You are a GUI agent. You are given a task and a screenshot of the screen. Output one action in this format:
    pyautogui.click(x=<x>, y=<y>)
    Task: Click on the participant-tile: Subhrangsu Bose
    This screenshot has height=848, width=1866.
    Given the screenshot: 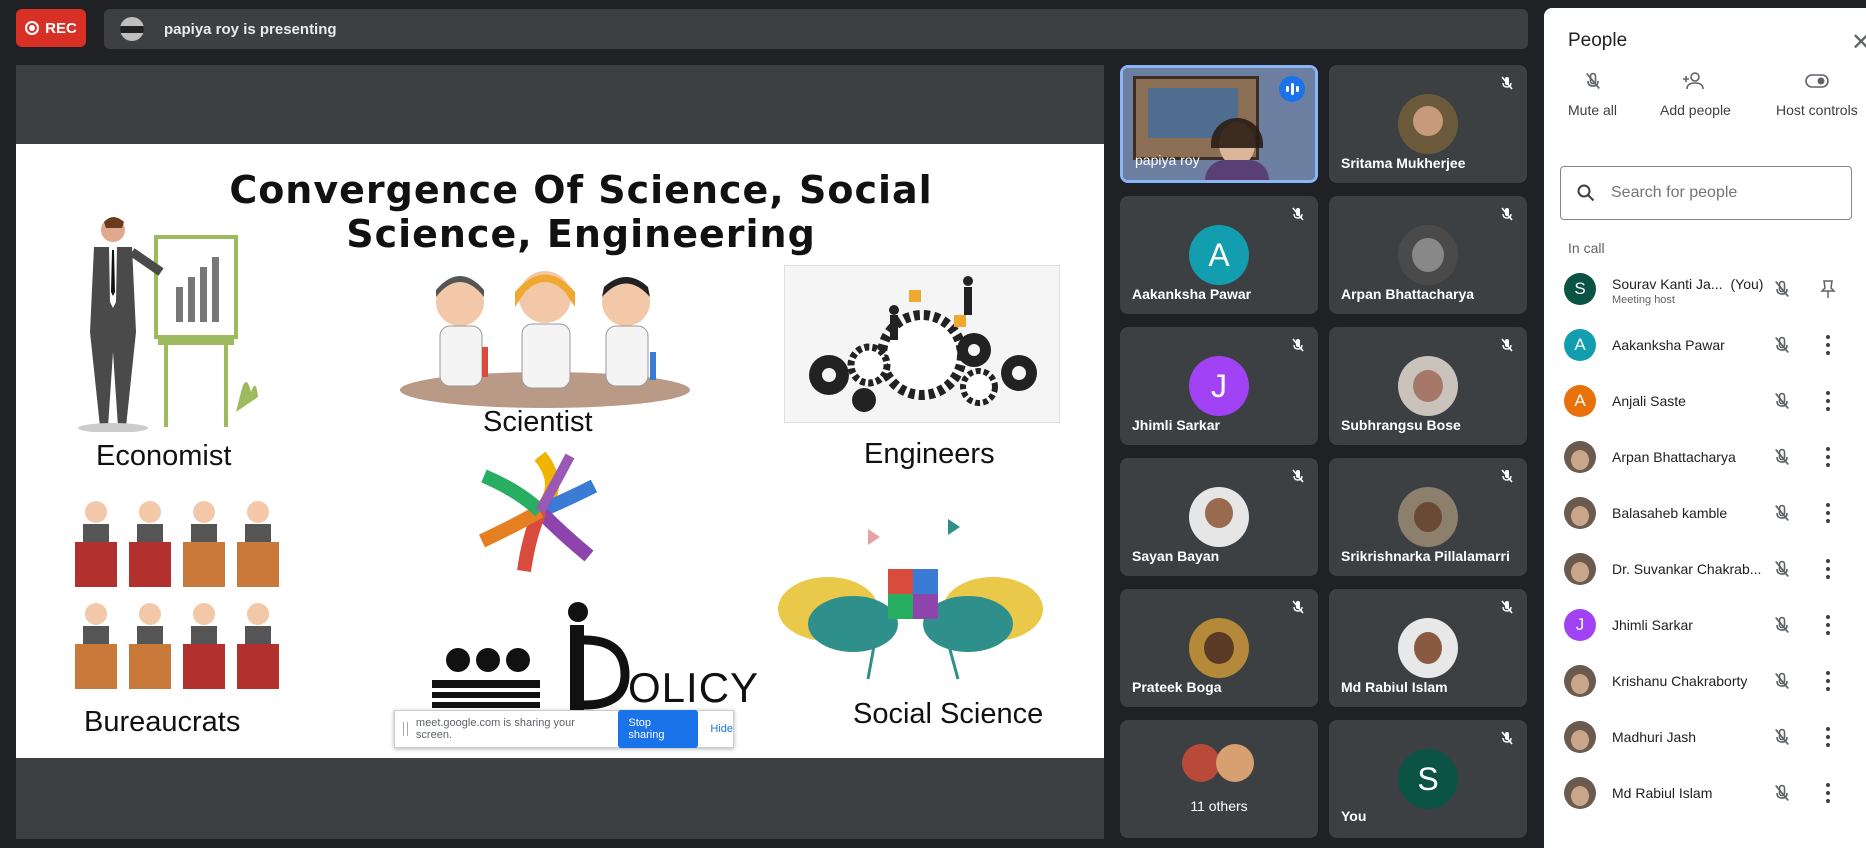 What is the action you would take?
    pyautogui.click(x=1428, y=386)
    